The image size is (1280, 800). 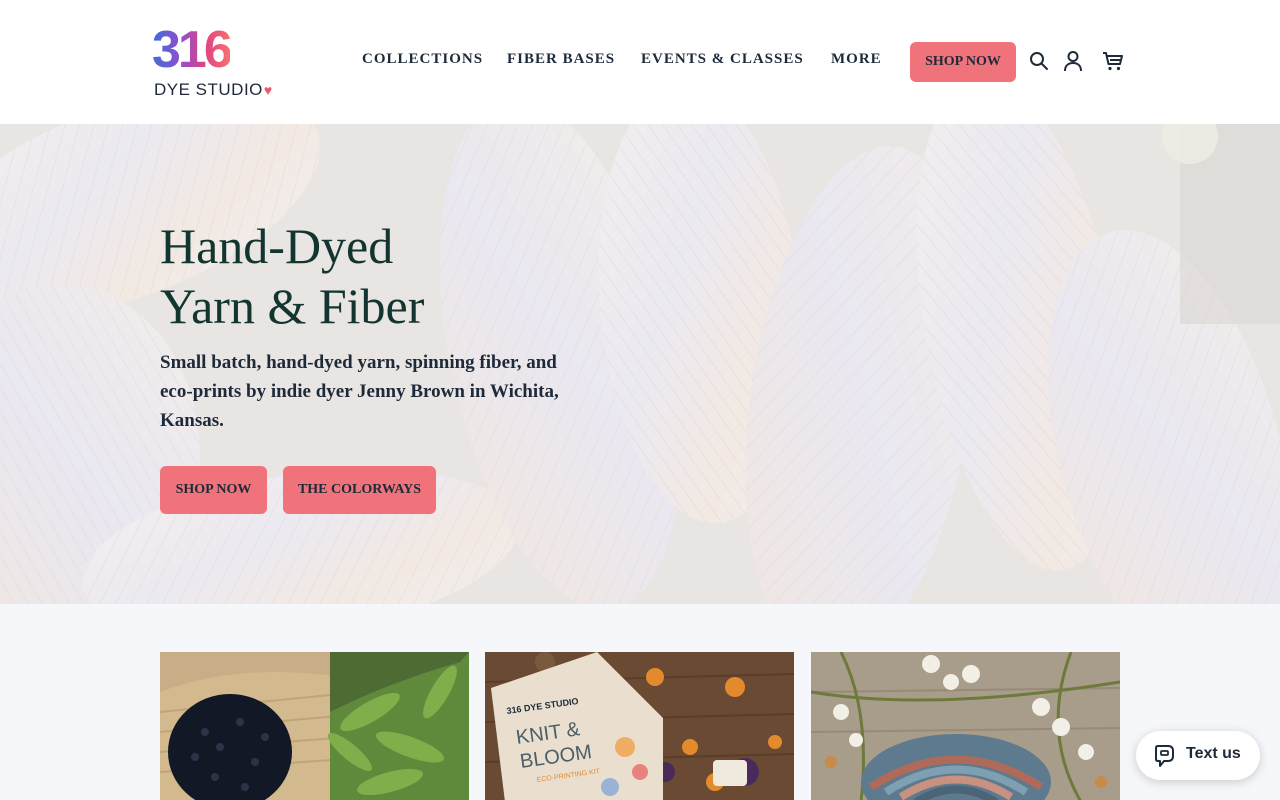 What do you see at coordinates (292, 276) in the screenshot?
I see `hero-title: Hand-Dyed Yarn & Fiber` at bounding box center [292, 276].